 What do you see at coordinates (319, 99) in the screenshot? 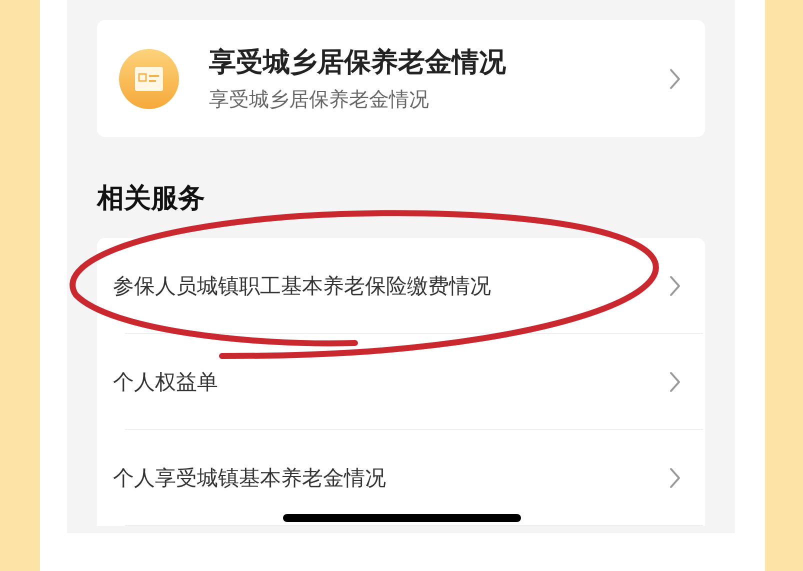
I see `card-subtitle: 享受城乡居保养老金情况` at bounding box center [319, 99].